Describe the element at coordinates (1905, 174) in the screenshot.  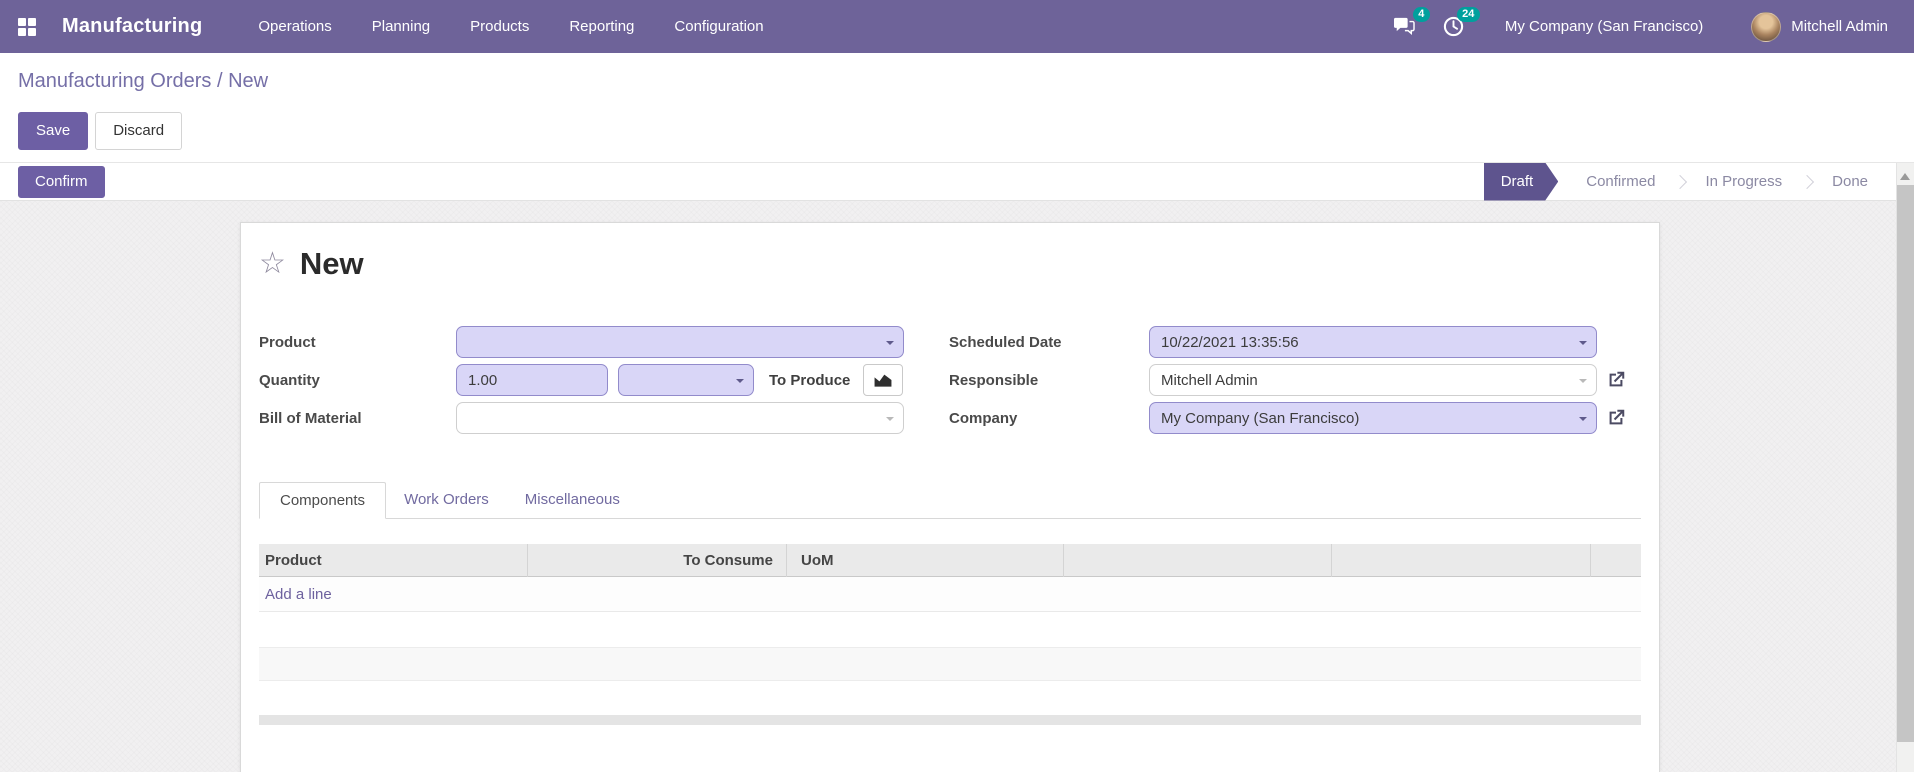
I see `scrollbar-up-arrow-icon` at that location.